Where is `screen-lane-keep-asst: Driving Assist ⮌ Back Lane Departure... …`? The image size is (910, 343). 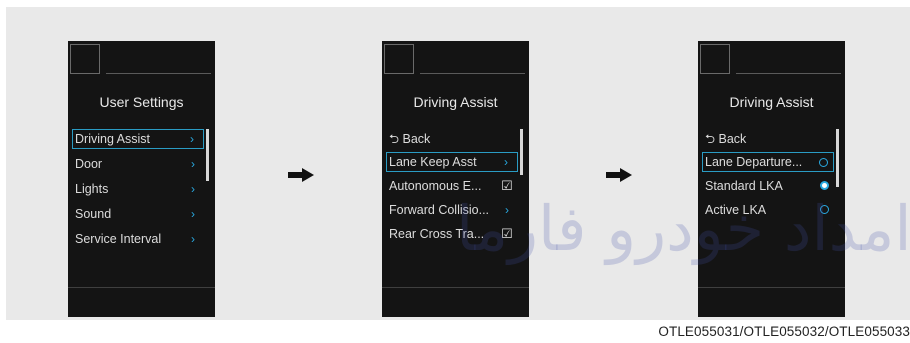 screen-lane-keep-asst: Driving Assist ⮌ Back Lane Departure... … is located at coordinates (771, 179).